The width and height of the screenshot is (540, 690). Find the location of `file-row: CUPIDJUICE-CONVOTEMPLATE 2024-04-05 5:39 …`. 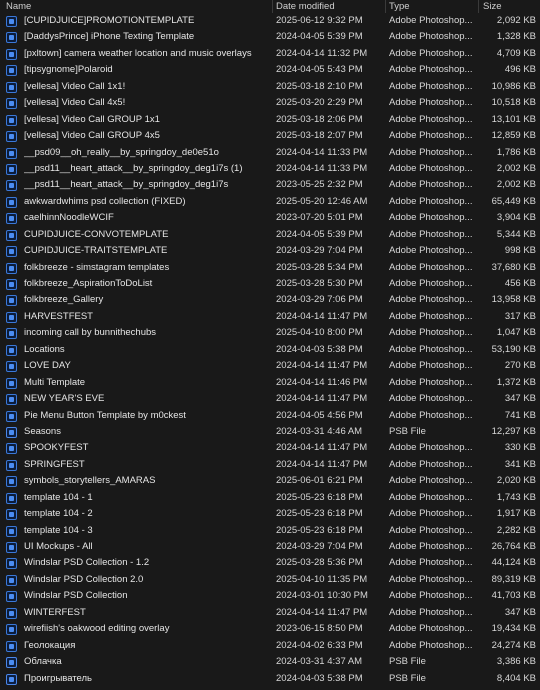

file-row: CUPIDJUICE-CONVOTEMPLATE 2024-04-05 5:39 … is located at coordinates (270, 235).